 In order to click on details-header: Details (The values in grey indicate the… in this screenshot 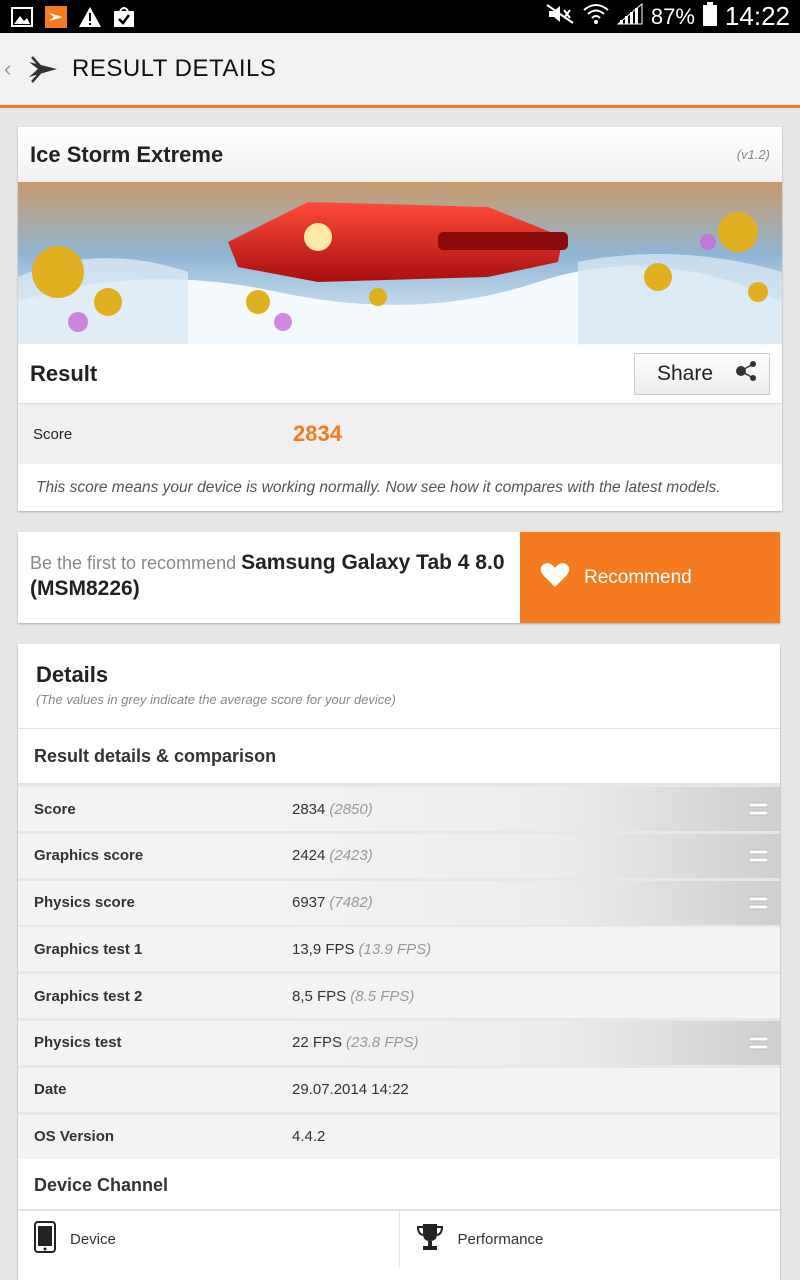, I will do `click(399, 686)`.